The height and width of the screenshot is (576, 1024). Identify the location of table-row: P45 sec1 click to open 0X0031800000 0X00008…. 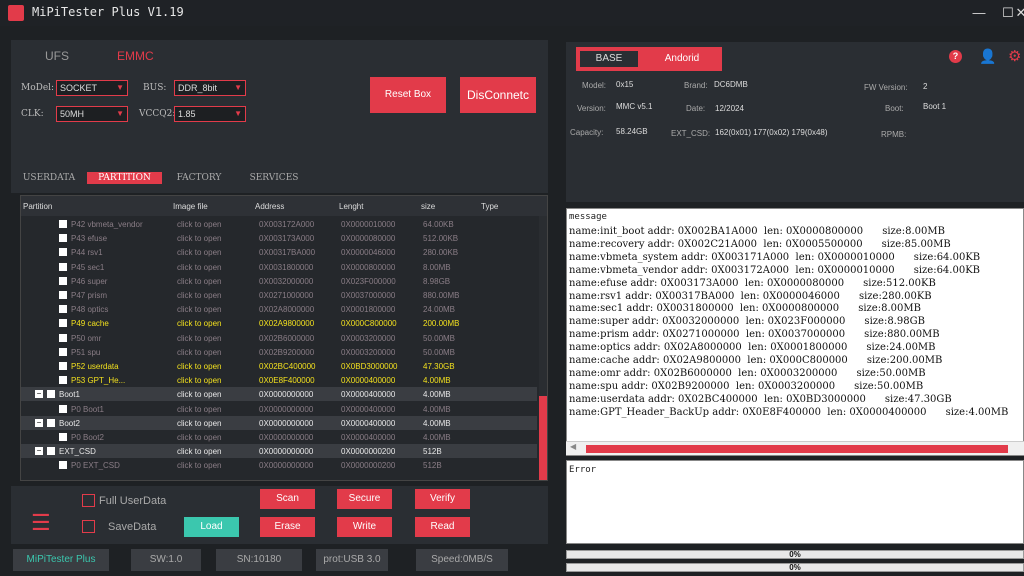
(279, 267).